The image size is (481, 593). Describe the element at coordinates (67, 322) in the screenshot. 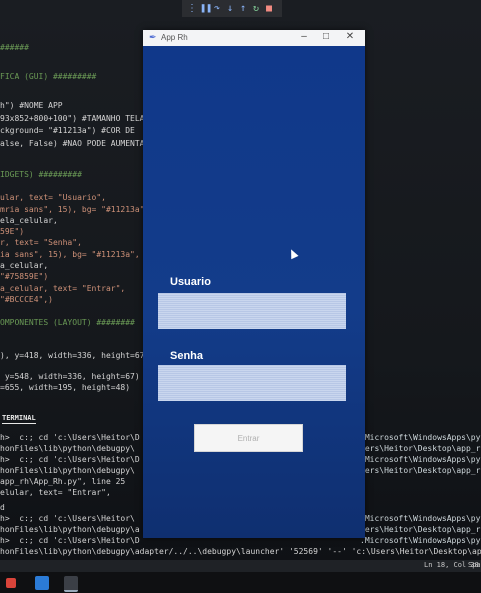

I see `code-line: OMPONENTES (LAYOUT) ########` at that location.